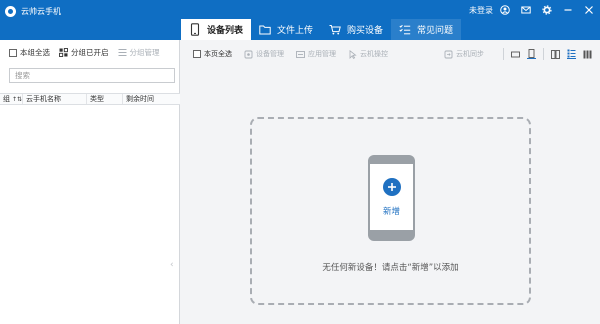  I want to click on app-manage-button: 应用管理, so click(316, 54).